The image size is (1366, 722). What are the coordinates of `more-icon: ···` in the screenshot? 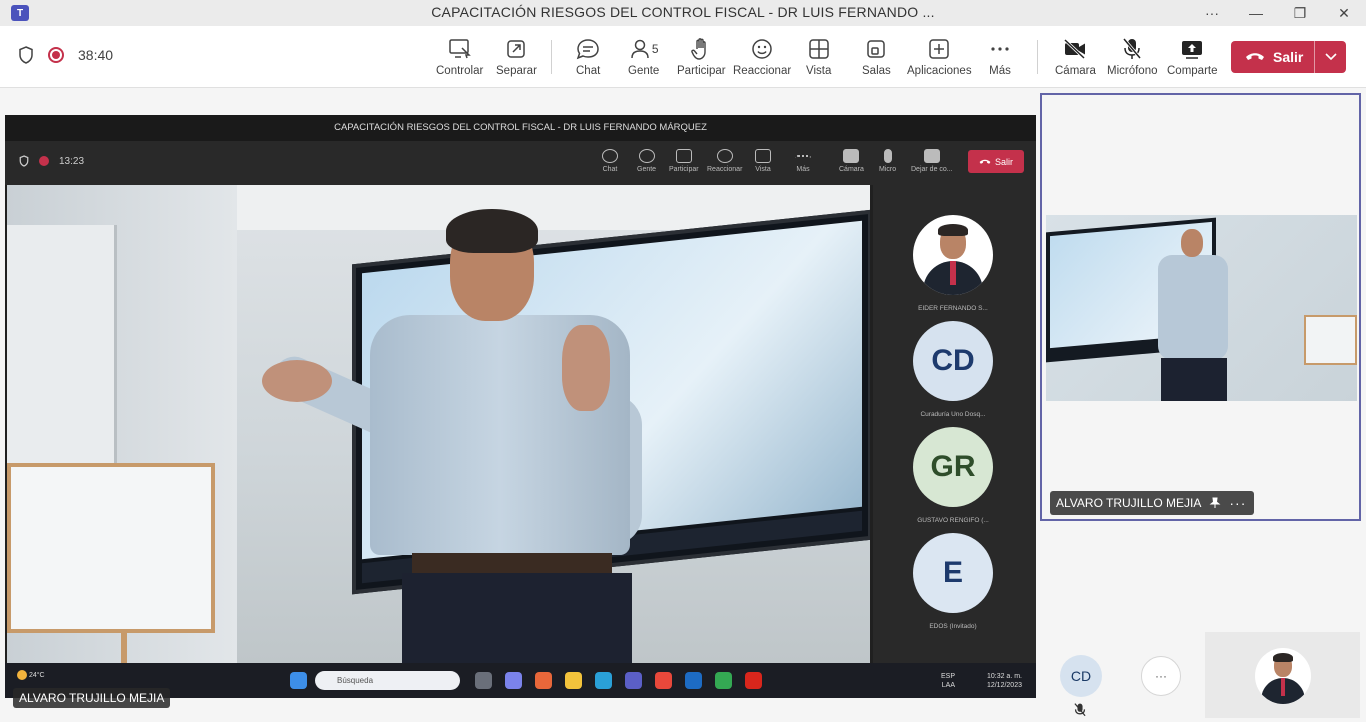 It's located at (1161, 676).